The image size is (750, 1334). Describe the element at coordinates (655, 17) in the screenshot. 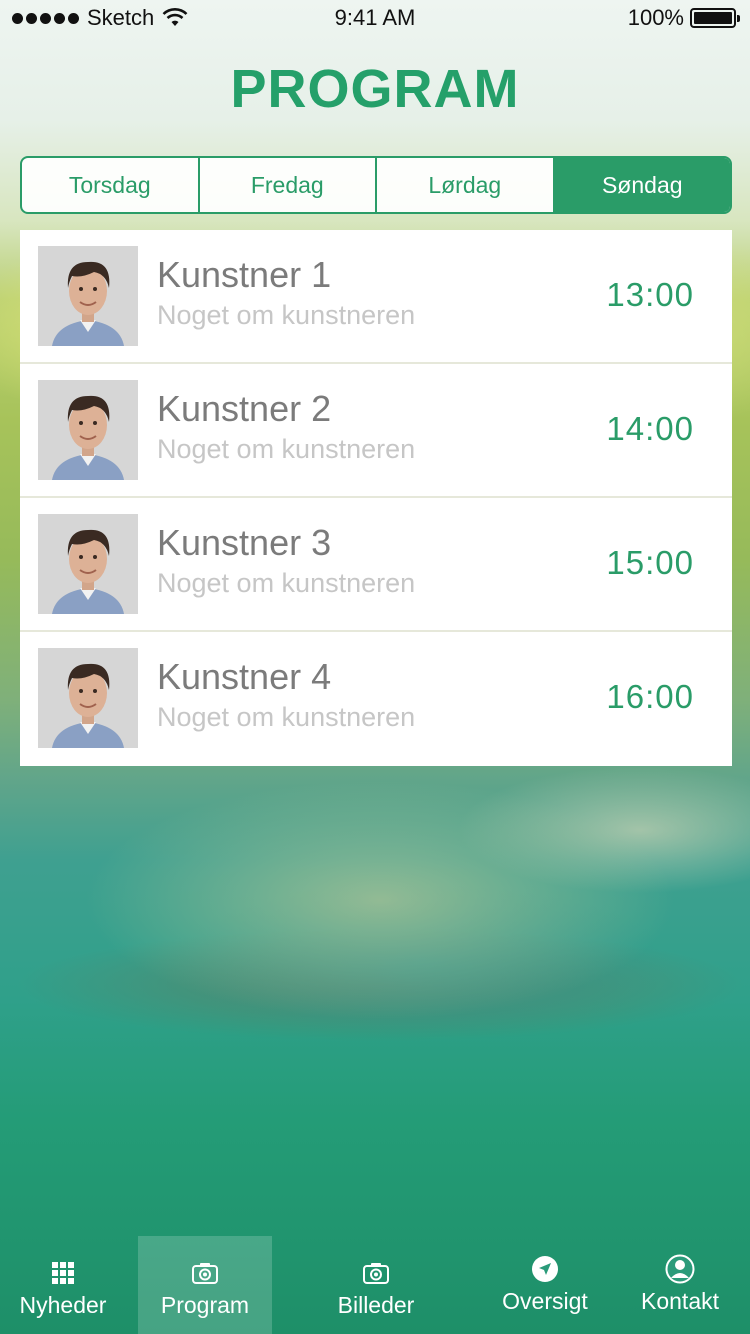

I see `battery-percent: 100%` at that location.